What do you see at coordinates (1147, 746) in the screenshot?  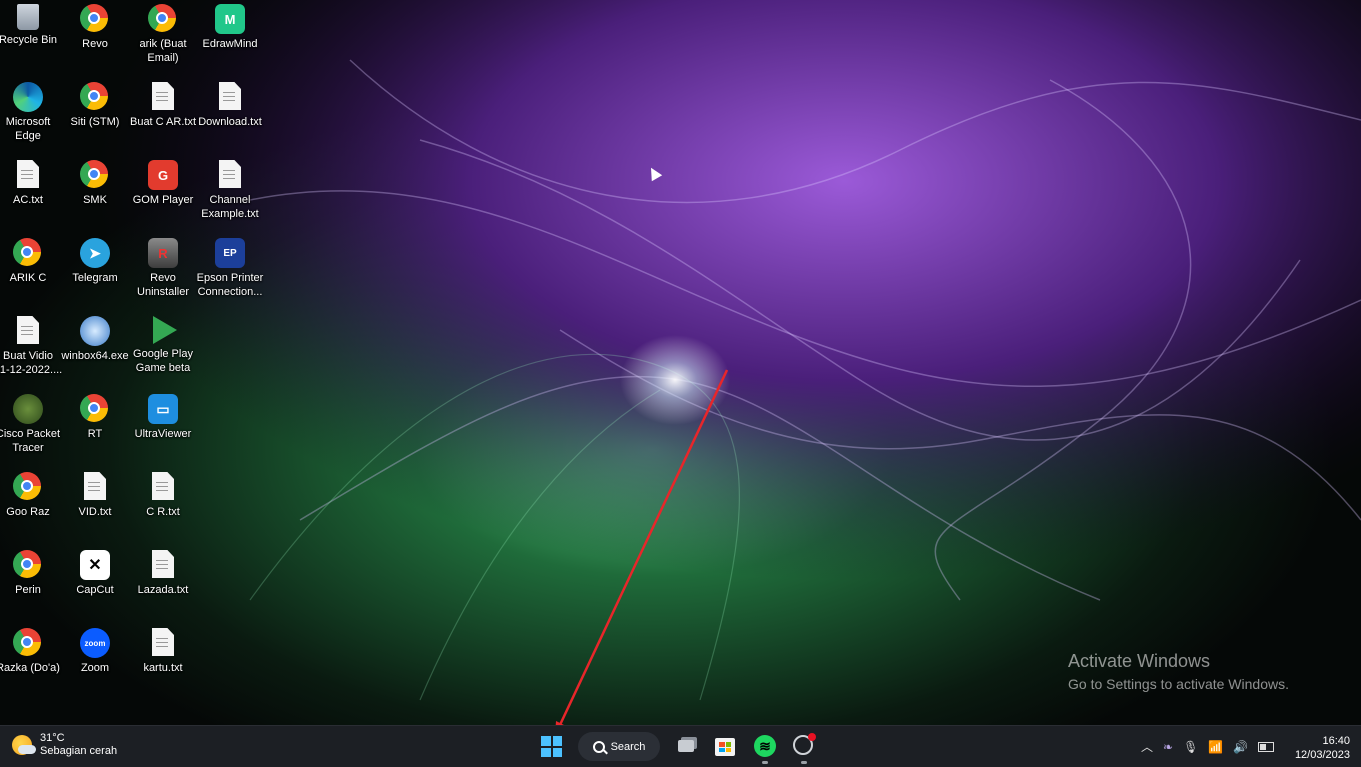 I see `chevron-up-icon: ︿` at bounding box center [1147, 746].